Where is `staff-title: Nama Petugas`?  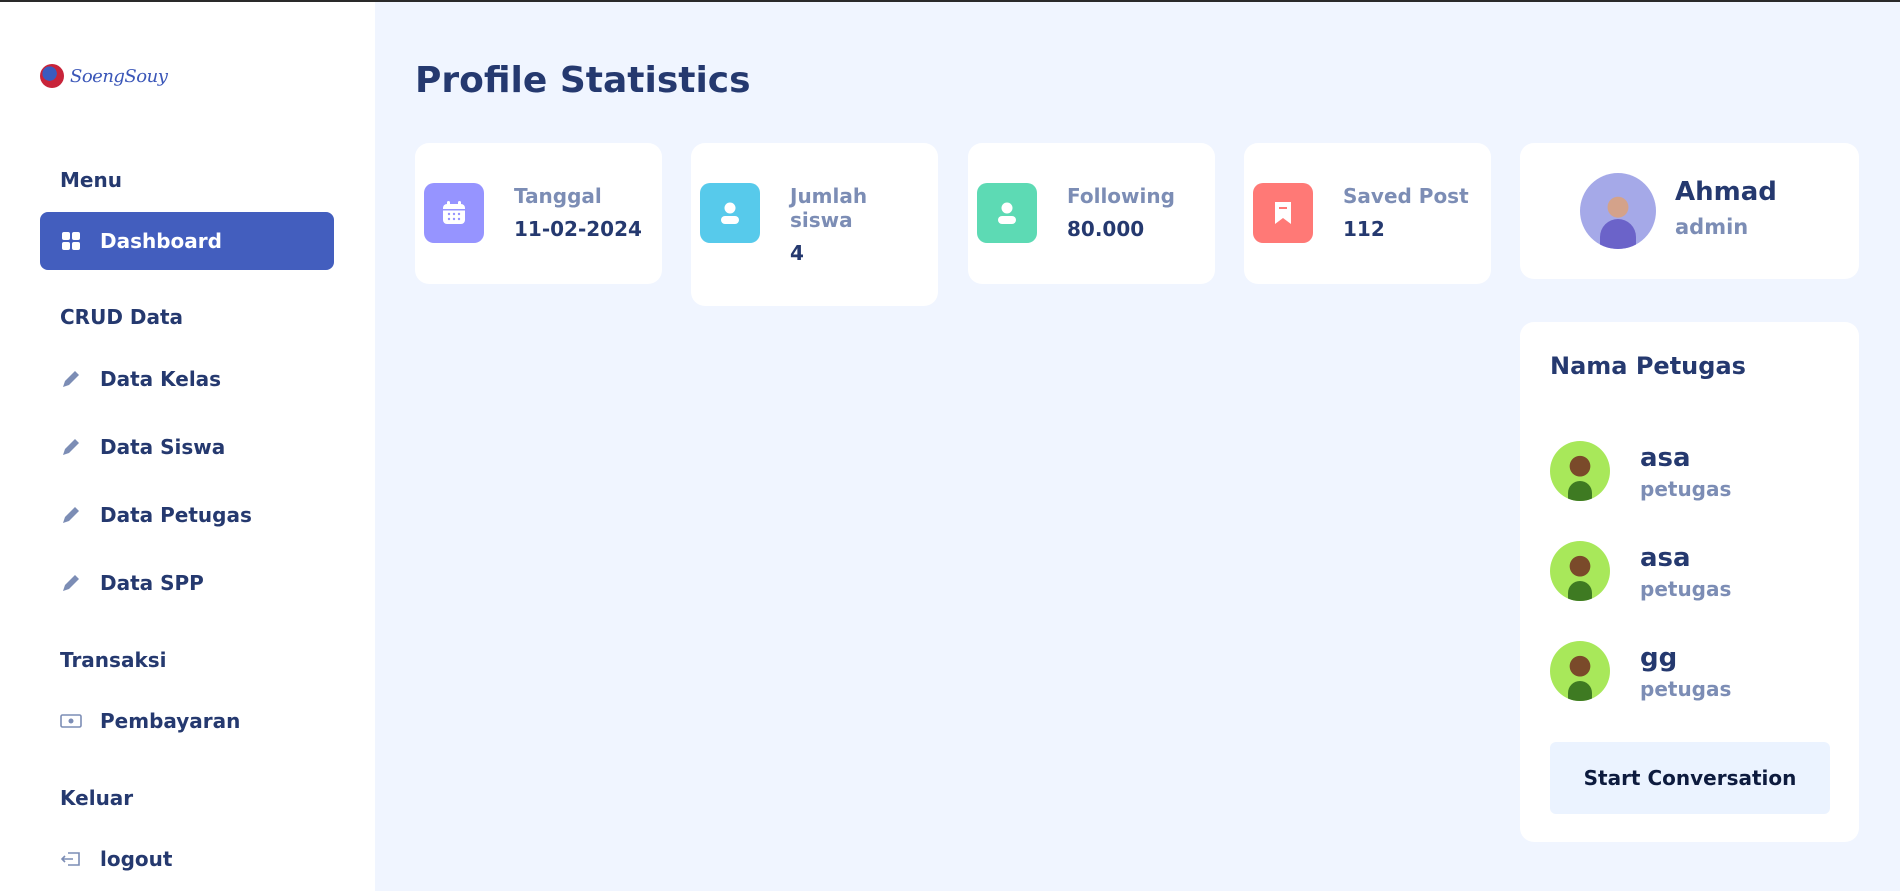
staff-title: Nama Petugas is located at coordinates (1648, 366).